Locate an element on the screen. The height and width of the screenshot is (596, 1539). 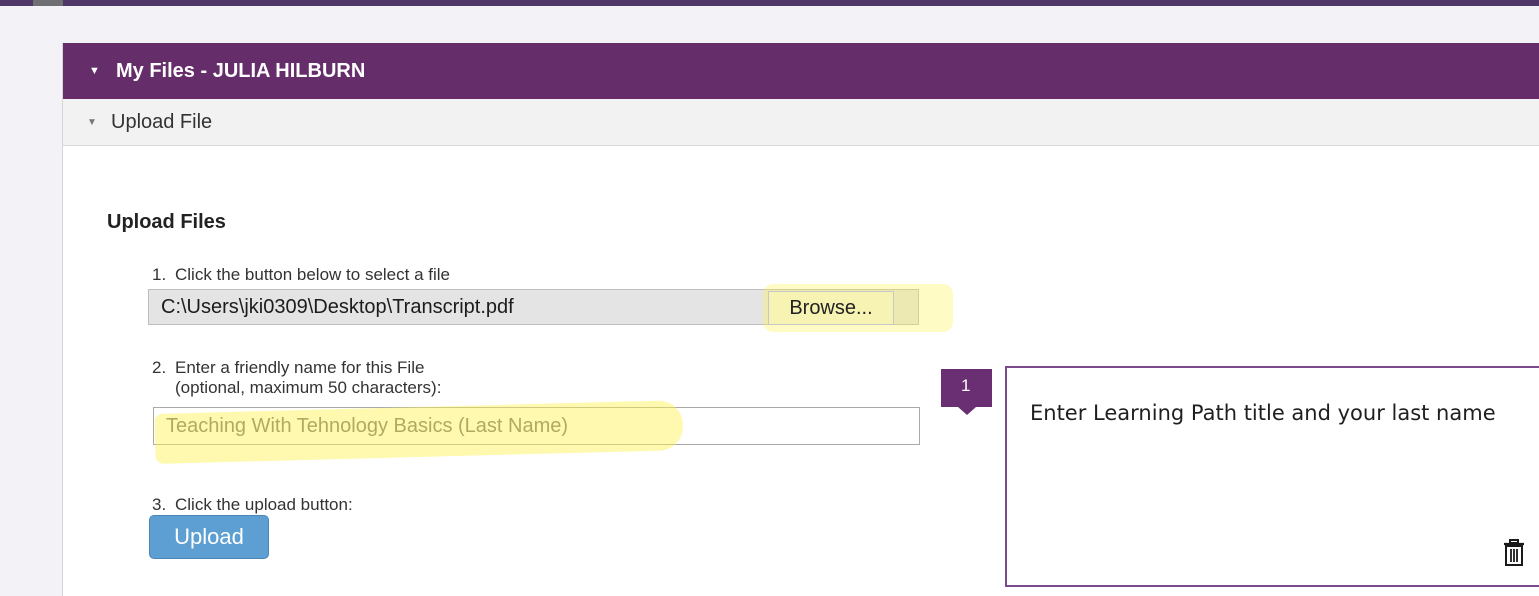
callout-marker: 1 is located at coordinates (966, 392).